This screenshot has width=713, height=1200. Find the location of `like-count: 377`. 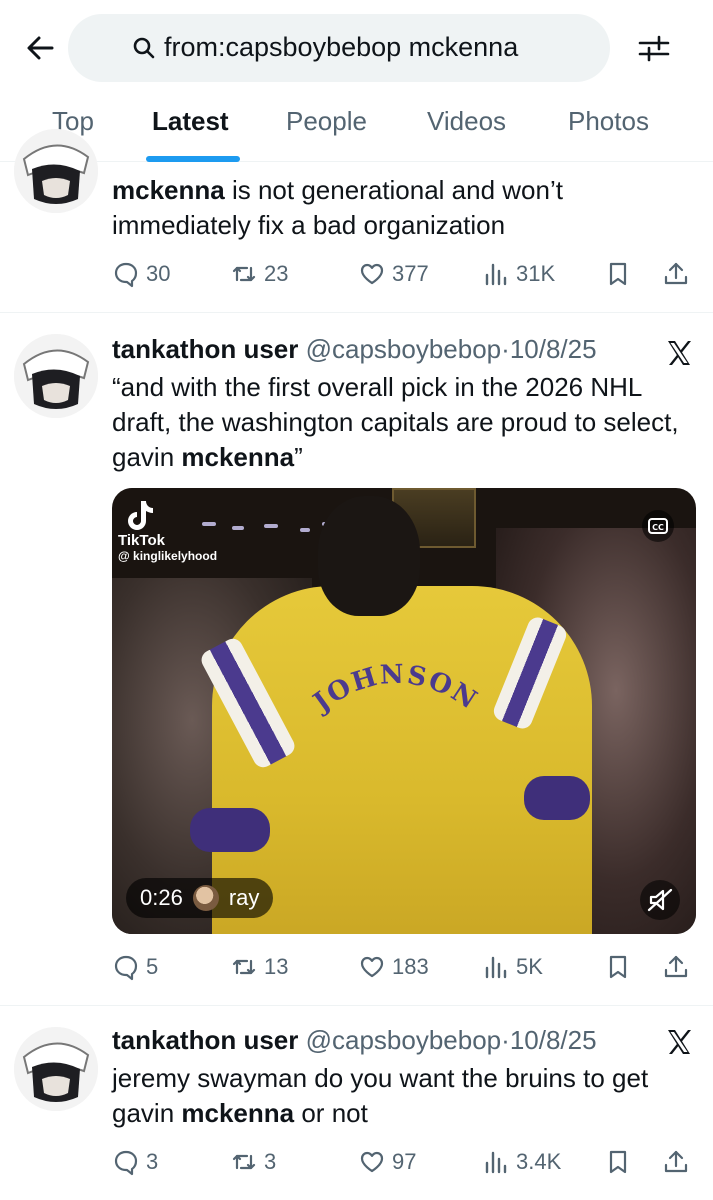

like-count: 377 is located at coordinates (410, 273).